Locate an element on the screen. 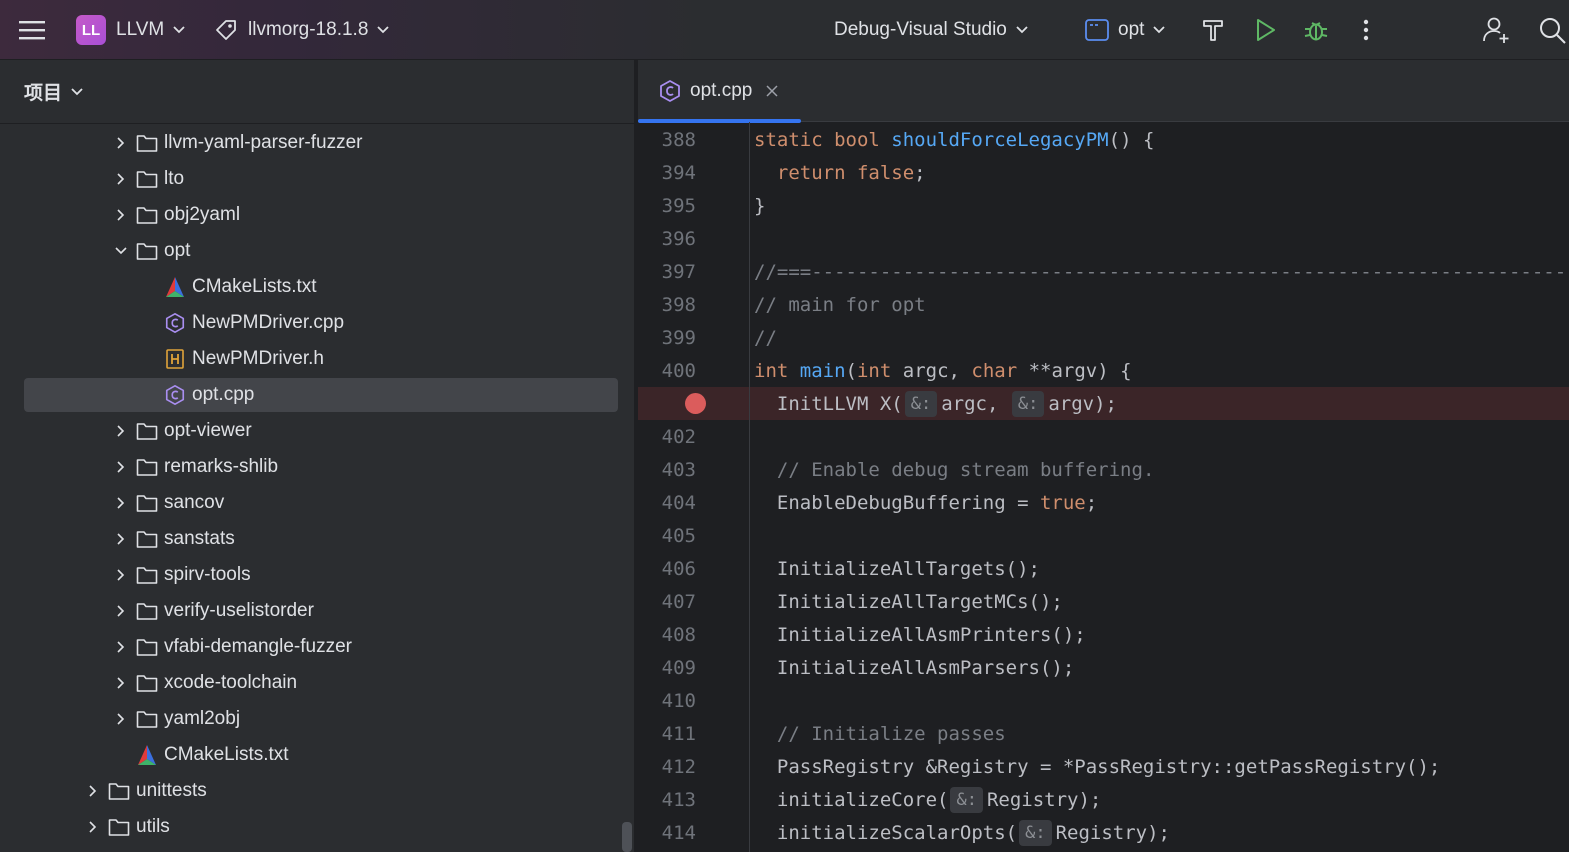 This screenshot has height=852, width=1569. code-line: 407 InitializeAllTargetMCs(); is located at coordinates (1103, 601).